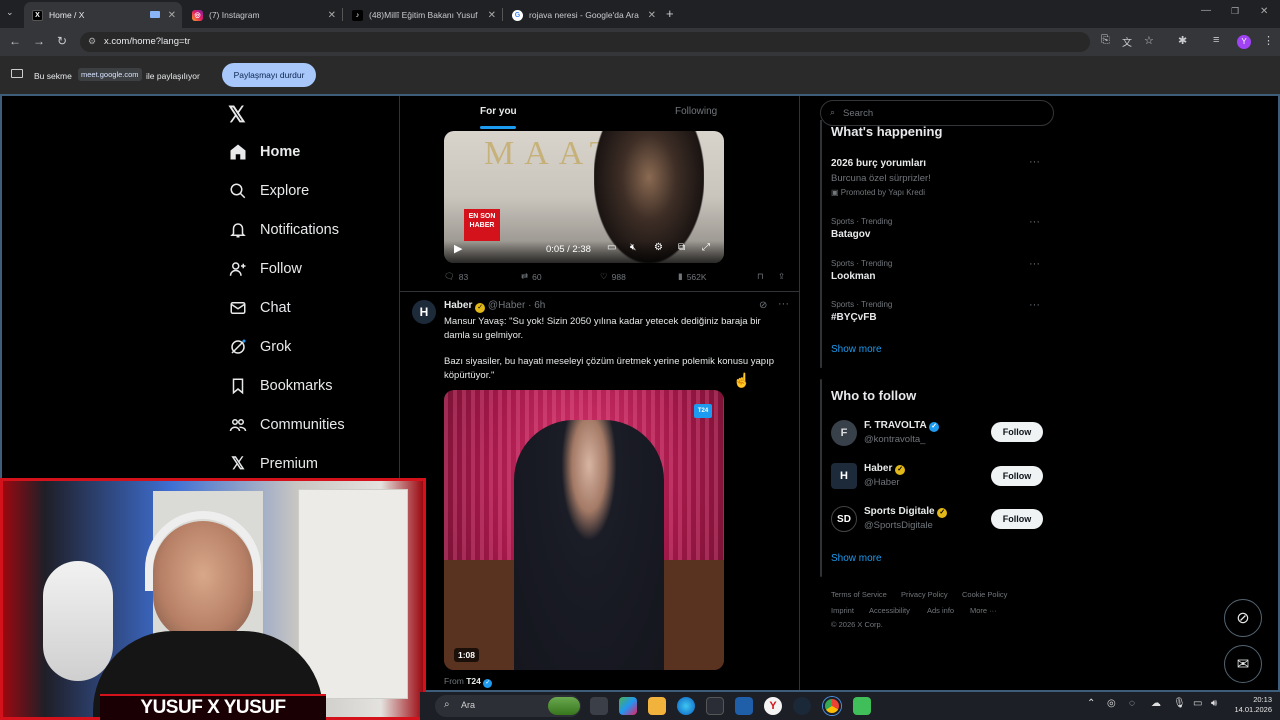  What do you see at coordinates (611, 247) in the screenshot?
I see `captions-icon: ▭` at bounding box center [611, 247].